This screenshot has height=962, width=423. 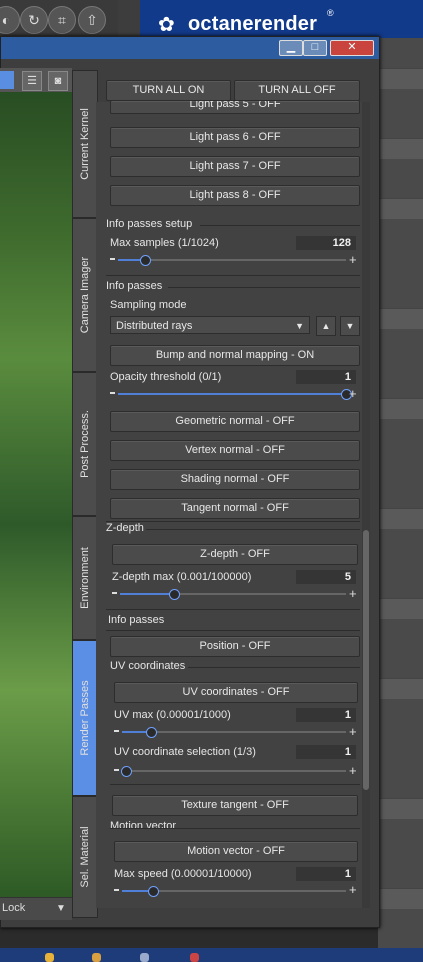 What do you see at coordinates (58, 81) in the screenshot?
I see `camera-icon: ◙` at bounding box center [58, 81].